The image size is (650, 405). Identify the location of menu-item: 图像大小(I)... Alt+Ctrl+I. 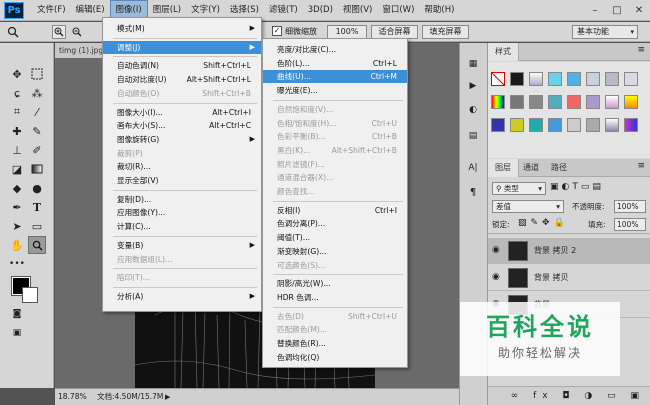
(182, 112).